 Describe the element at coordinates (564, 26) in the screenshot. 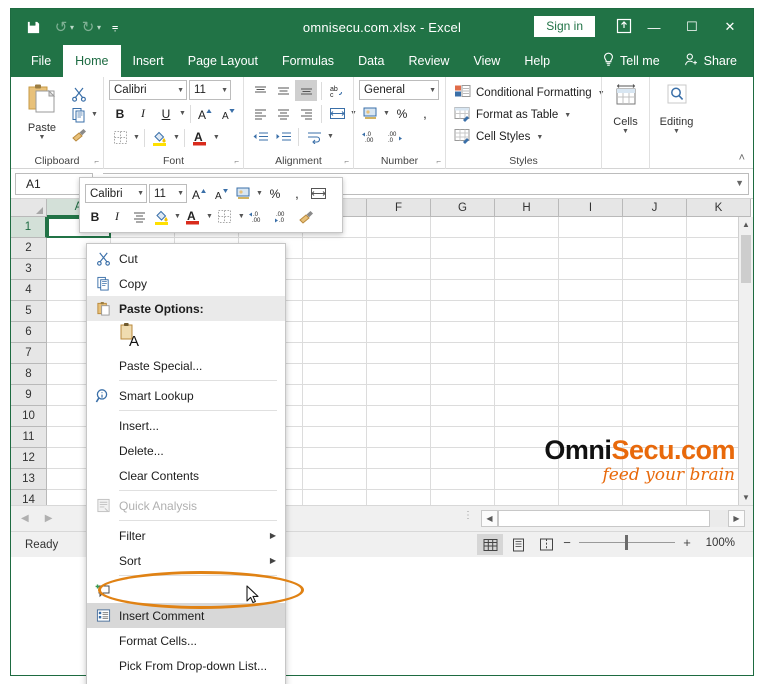

I see `sign-in-button: Sign in` at that location.